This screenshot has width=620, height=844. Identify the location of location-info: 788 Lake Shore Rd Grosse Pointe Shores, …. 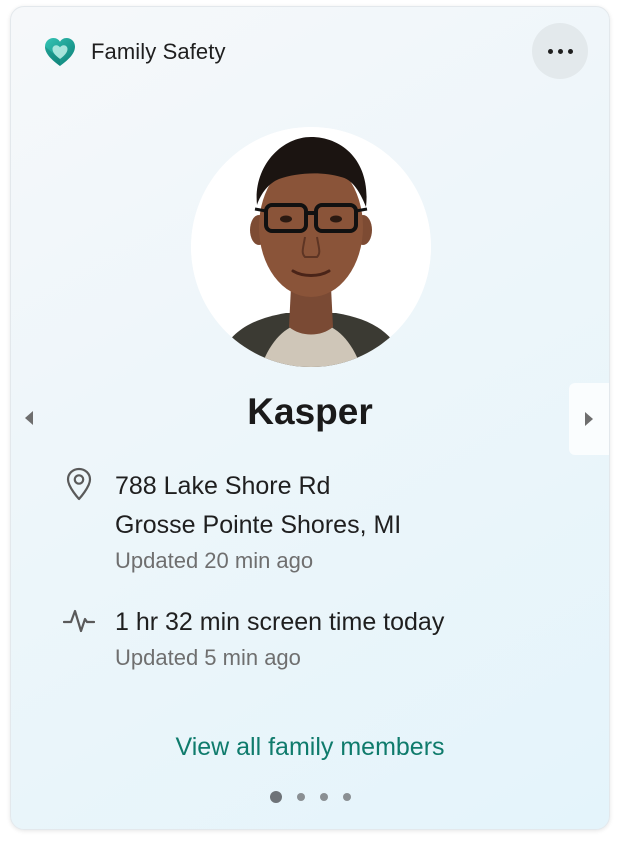
(232, 522).